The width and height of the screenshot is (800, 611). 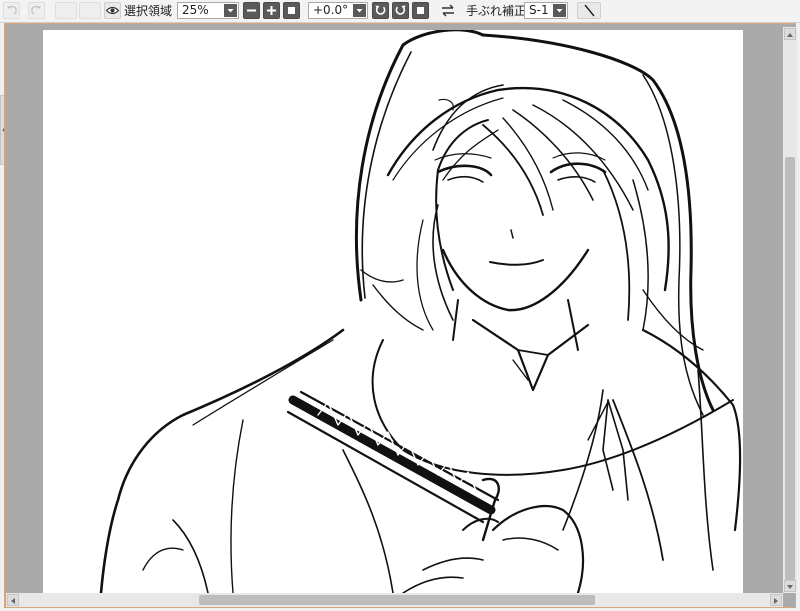 I want to click on scroll-up-button, so click(x=790, y=34).